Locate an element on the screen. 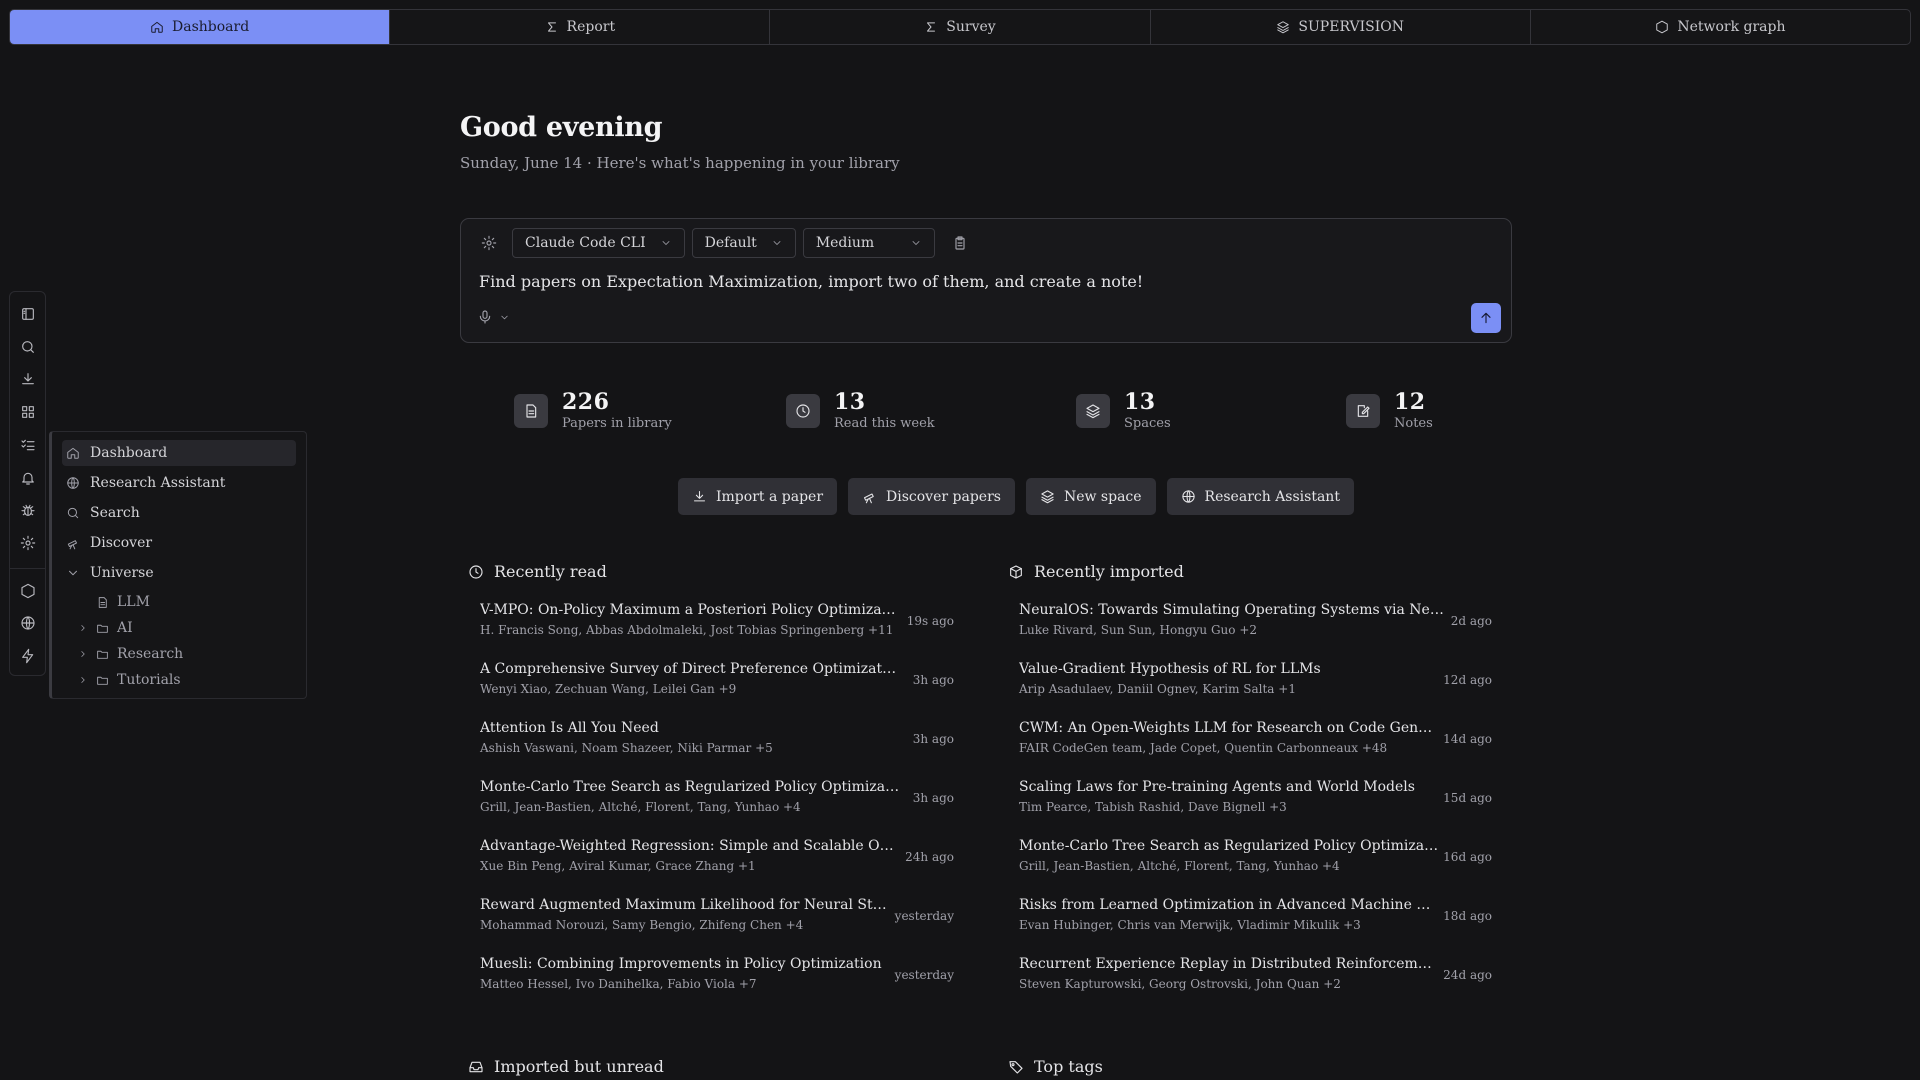 The width and height of the screenshot is (1920, 1080). hexagon-icon is located at coordinates (27, 590).